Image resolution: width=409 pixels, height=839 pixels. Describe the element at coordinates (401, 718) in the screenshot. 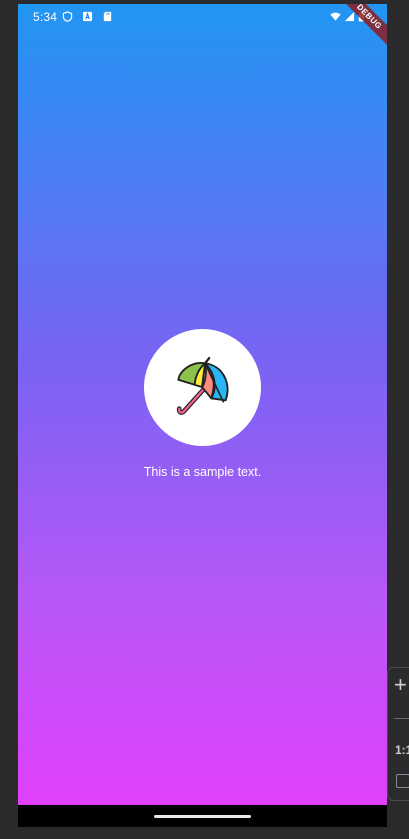

I see `panel-divider` at that location.